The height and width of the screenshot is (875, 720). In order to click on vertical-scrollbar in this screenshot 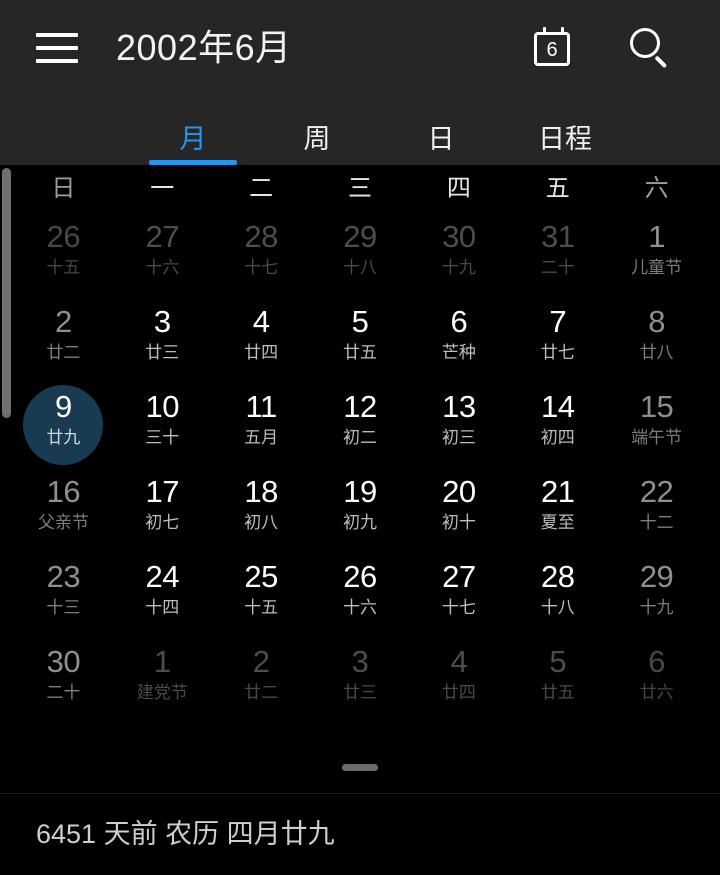, I will do `click(6, 293)`.